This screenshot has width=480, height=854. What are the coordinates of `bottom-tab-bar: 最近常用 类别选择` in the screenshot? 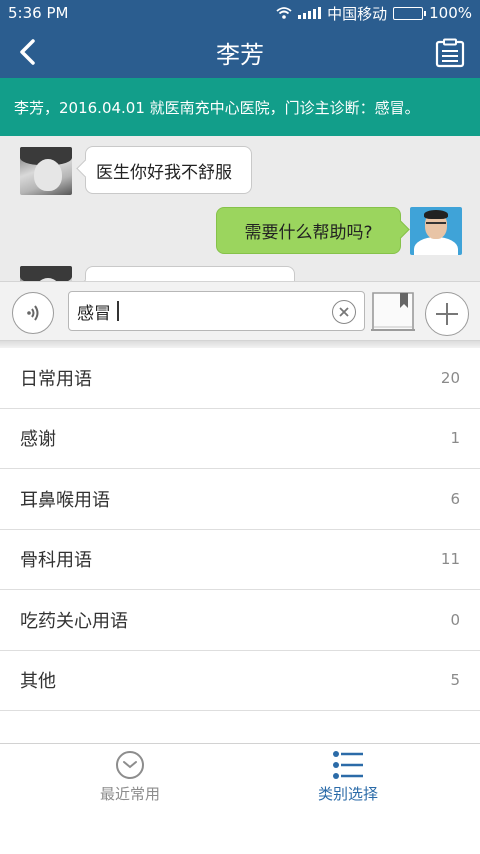 It's located at (240, 798).